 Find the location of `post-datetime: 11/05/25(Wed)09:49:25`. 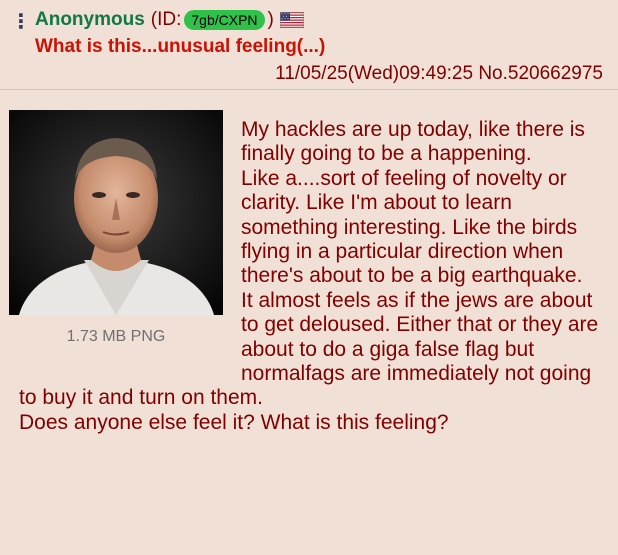

post-datetime: 11/05/25(Wed)09:49:25 is located at coordinates (374, 73).